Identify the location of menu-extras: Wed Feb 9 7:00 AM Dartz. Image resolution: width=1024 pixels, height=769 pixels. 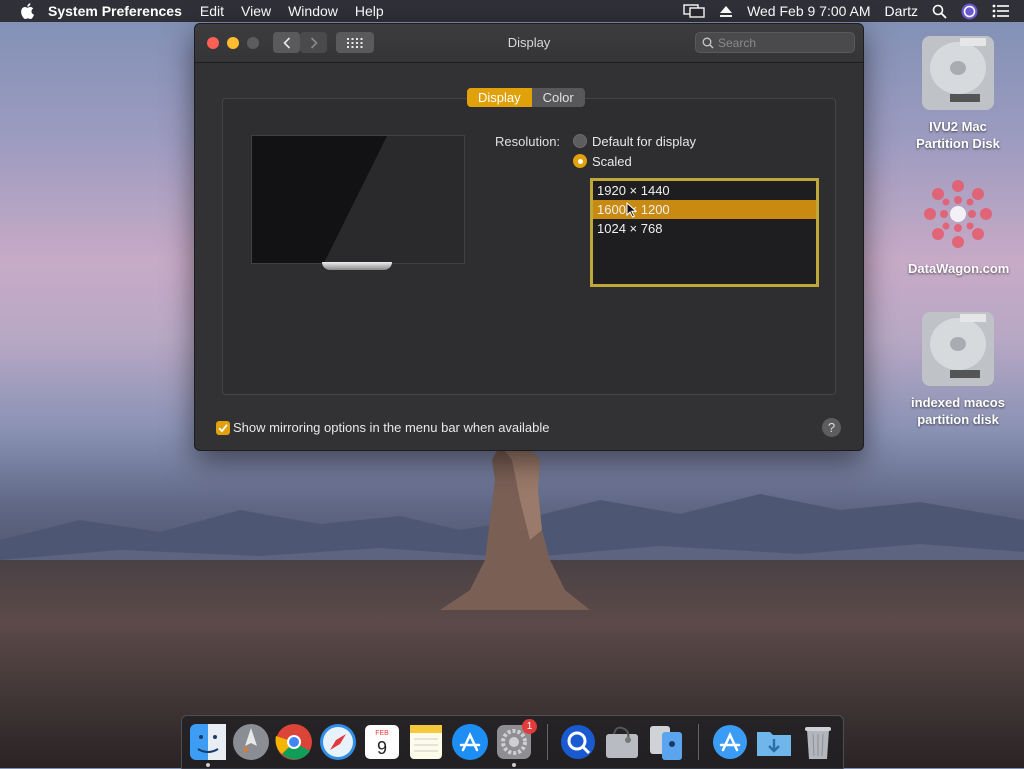
(853, 11).